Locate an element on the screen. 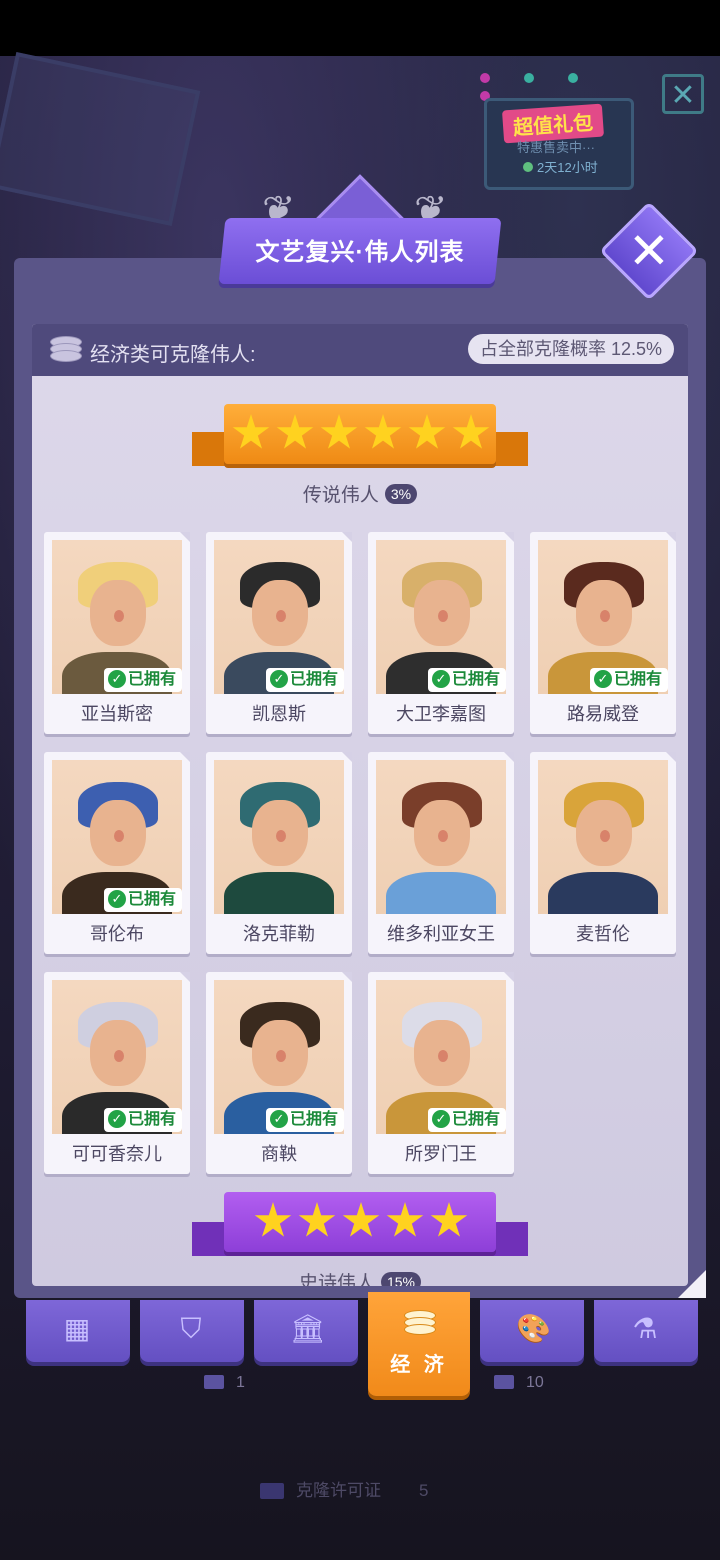 This screenshot has height=1560, width=720. hero-card: ✓ 已拥有大卫李嘉图 is located at coordinates (441, 633).